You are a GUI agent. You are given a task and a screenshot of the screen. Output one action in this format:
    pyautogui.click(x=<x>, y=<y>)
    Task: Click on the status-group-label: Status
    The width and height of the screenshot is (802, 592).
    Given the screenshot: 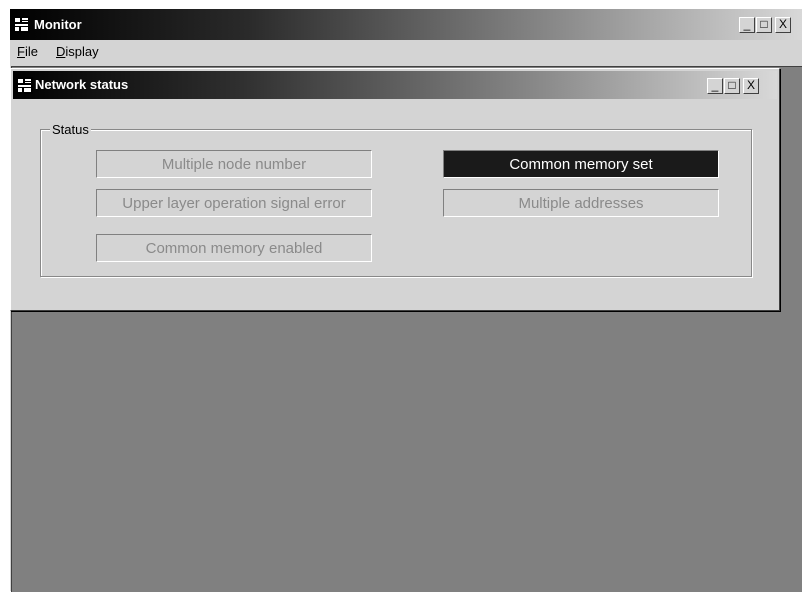 What is the action you would take?
    pyautogui.click(x=70, y=129)
    